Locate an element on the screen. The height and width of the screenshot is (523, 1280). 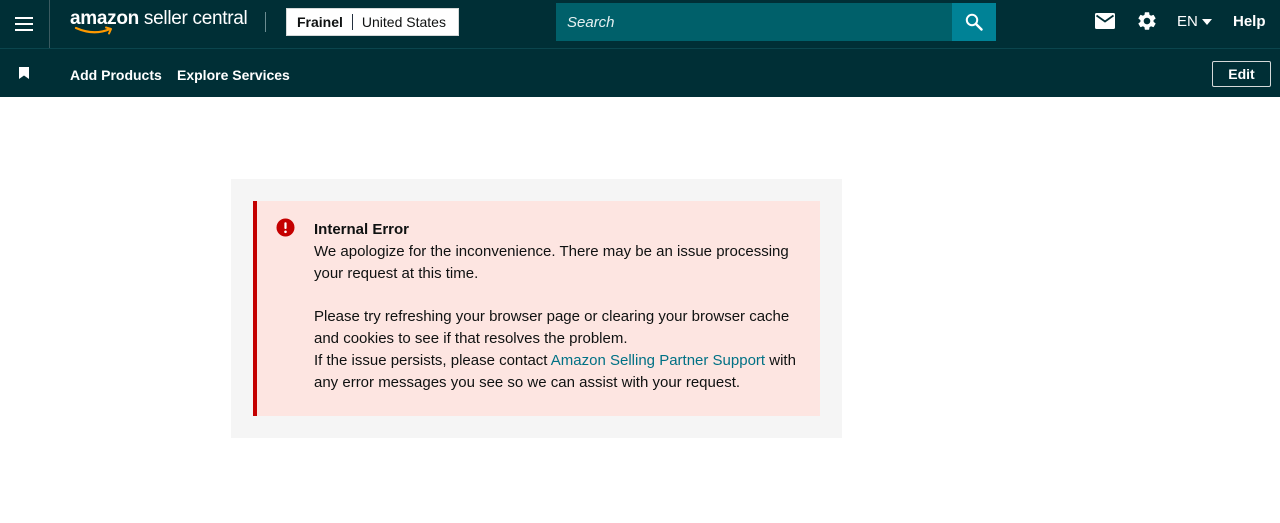
search-bar is located at coordinates (776, 22).